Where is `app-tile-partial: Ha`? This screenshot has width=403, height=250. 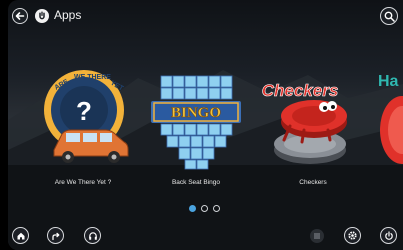
app-tile-partial: Ha is located at coordinates (386, 125).